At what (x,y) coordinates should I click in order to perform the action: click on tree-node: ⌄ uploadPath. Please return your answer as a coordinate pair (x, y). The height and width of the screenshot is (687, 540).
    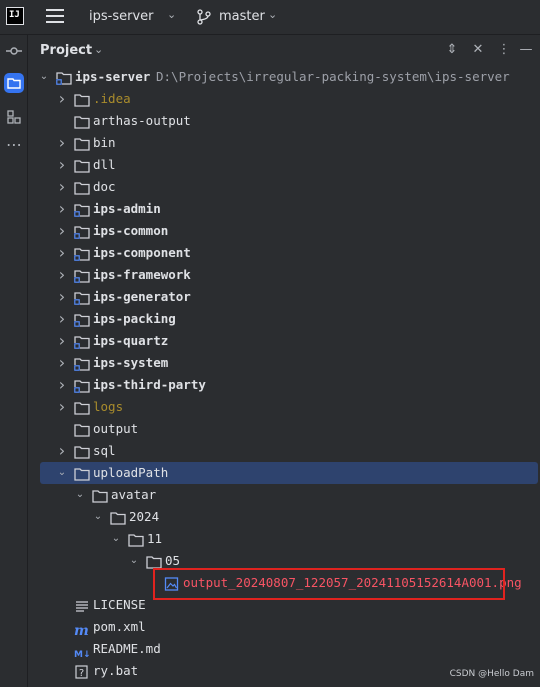
    Looking at the image, I should click on (289, 473).